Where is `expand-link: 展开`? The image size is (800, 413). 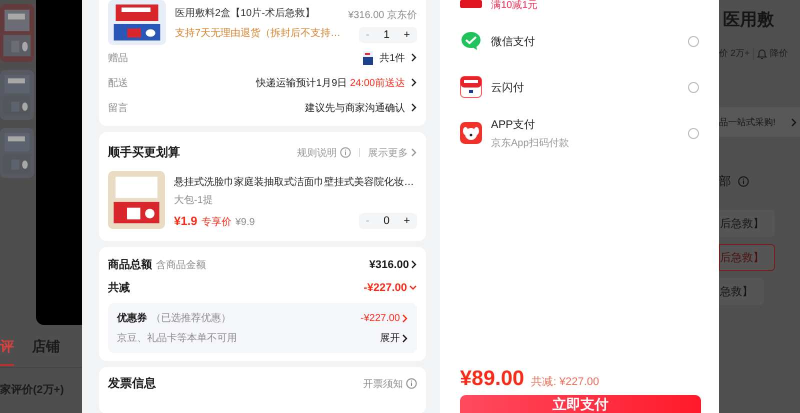
expand-link: 展开 is located at coordinates (394, 338).